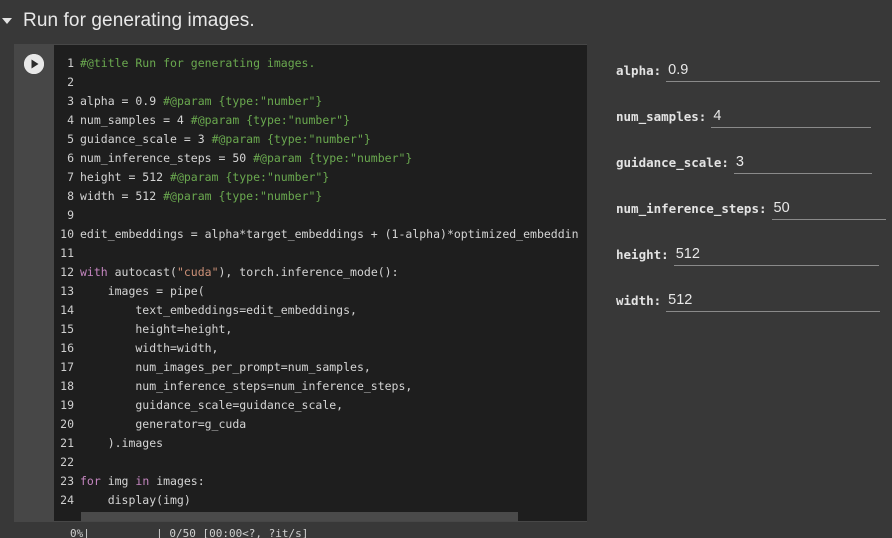 This screenshot has height=538, width=892. I want to click on line-number: 9, so click(70, 215).